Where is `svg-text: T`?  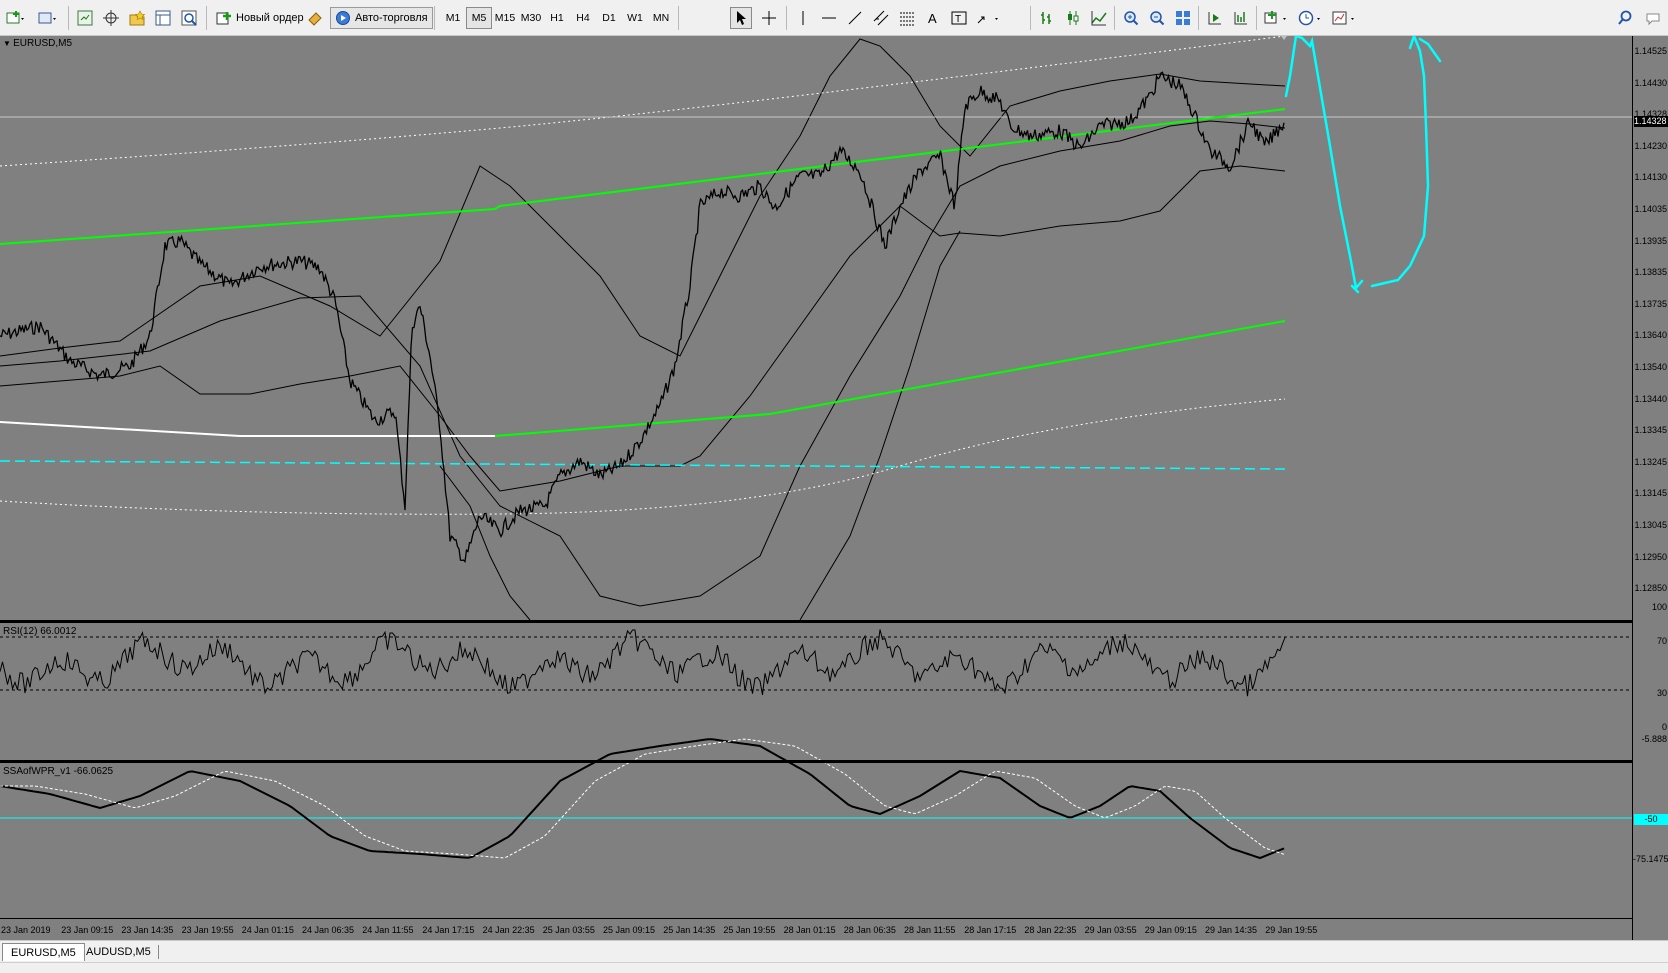 svg-text: T is located at coordinates (958, 19).